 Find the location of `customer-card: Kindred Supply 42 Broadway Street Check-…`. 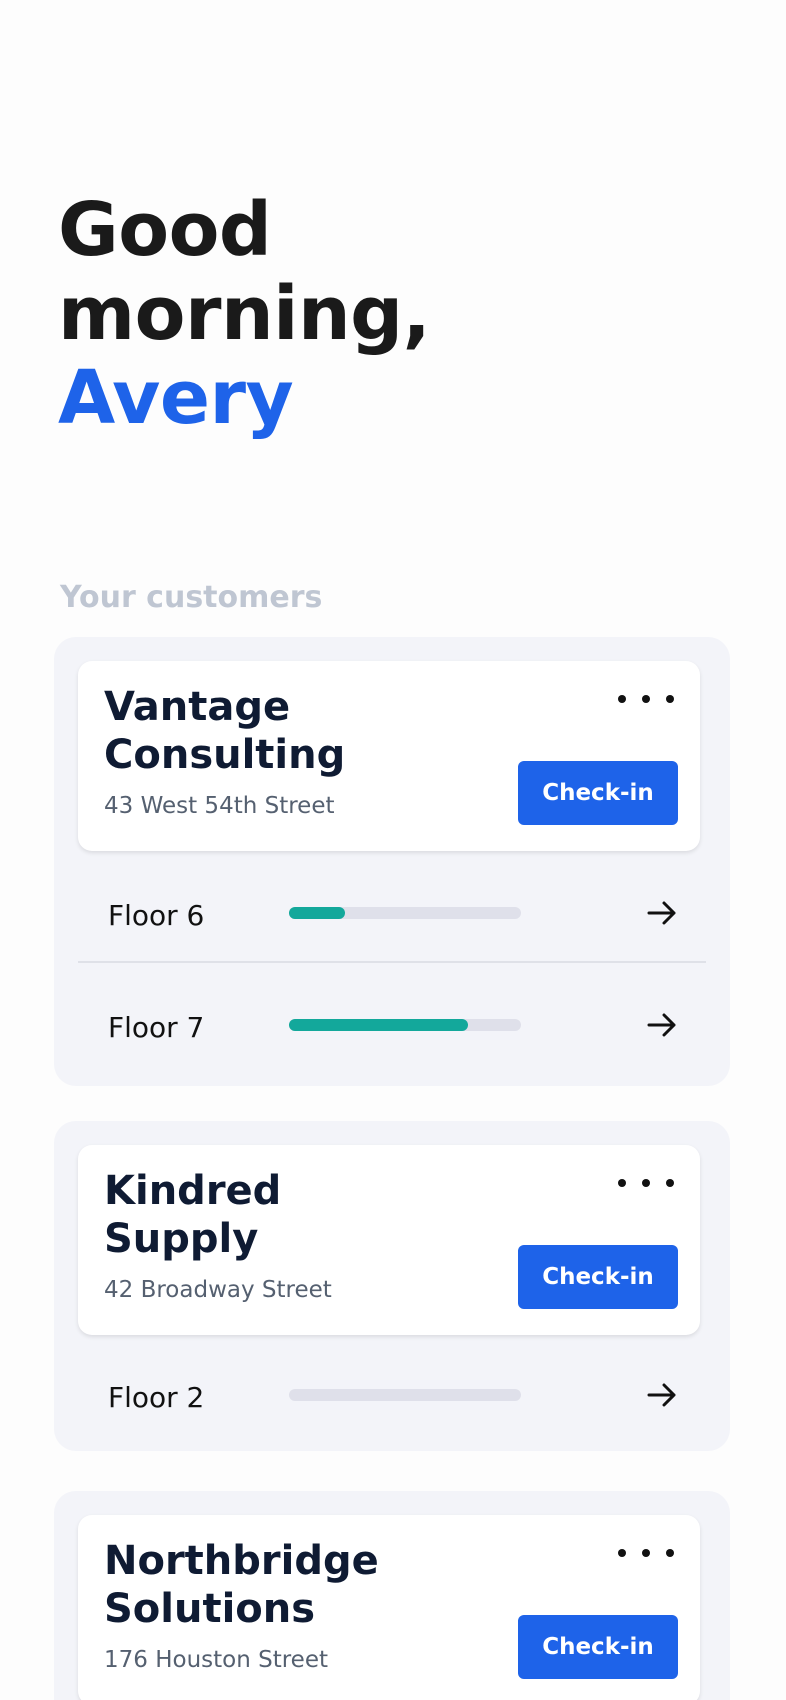

customer-card: Kindred Supply 42 Broadway Street Check-… is located at coordinates (389, 1240).